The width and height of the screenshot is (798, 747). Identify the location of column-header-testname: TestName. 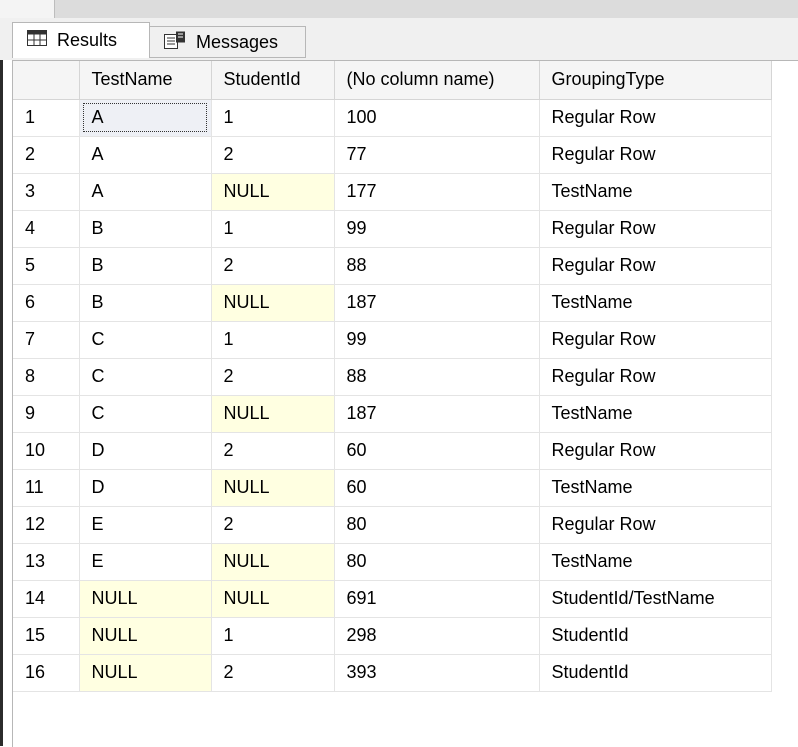
(145, 80).